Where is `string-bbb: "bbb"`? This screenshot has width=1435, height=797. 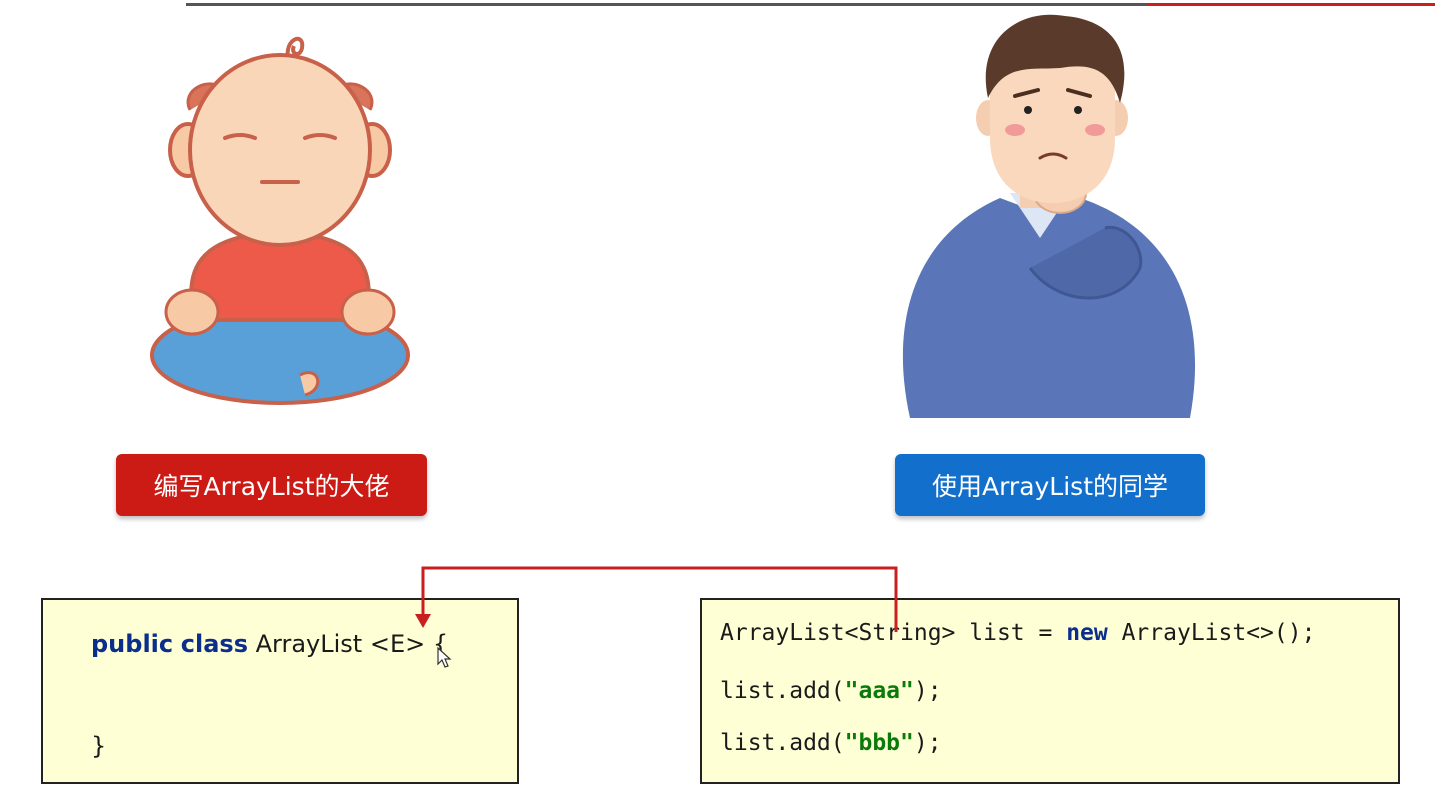 string-bbb: "bbb" is located at coordinates (879, 743).